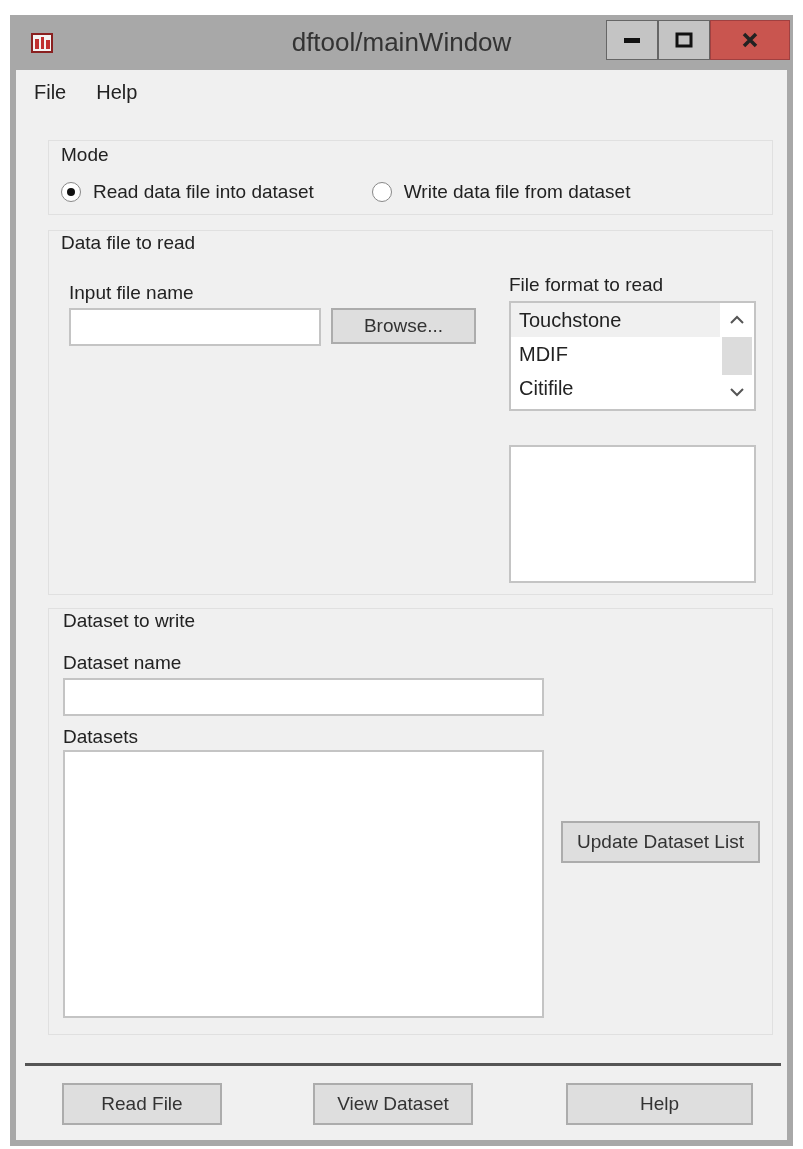 The image size is (803, 1149). Describe the element at coordinates (129, 621) in the screenshot. I see `group-title: Dataset to write` at that location.